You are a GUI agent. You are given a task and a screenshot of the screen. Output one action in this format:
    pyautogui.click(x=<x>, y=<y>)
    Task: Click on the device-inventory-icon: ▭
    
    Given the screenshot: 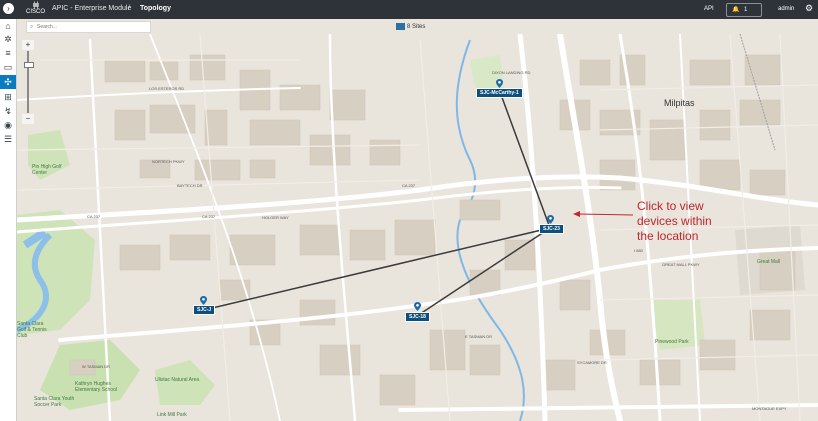 What is the action you would take?
    pyautogui.click(x=8, y=67)
    